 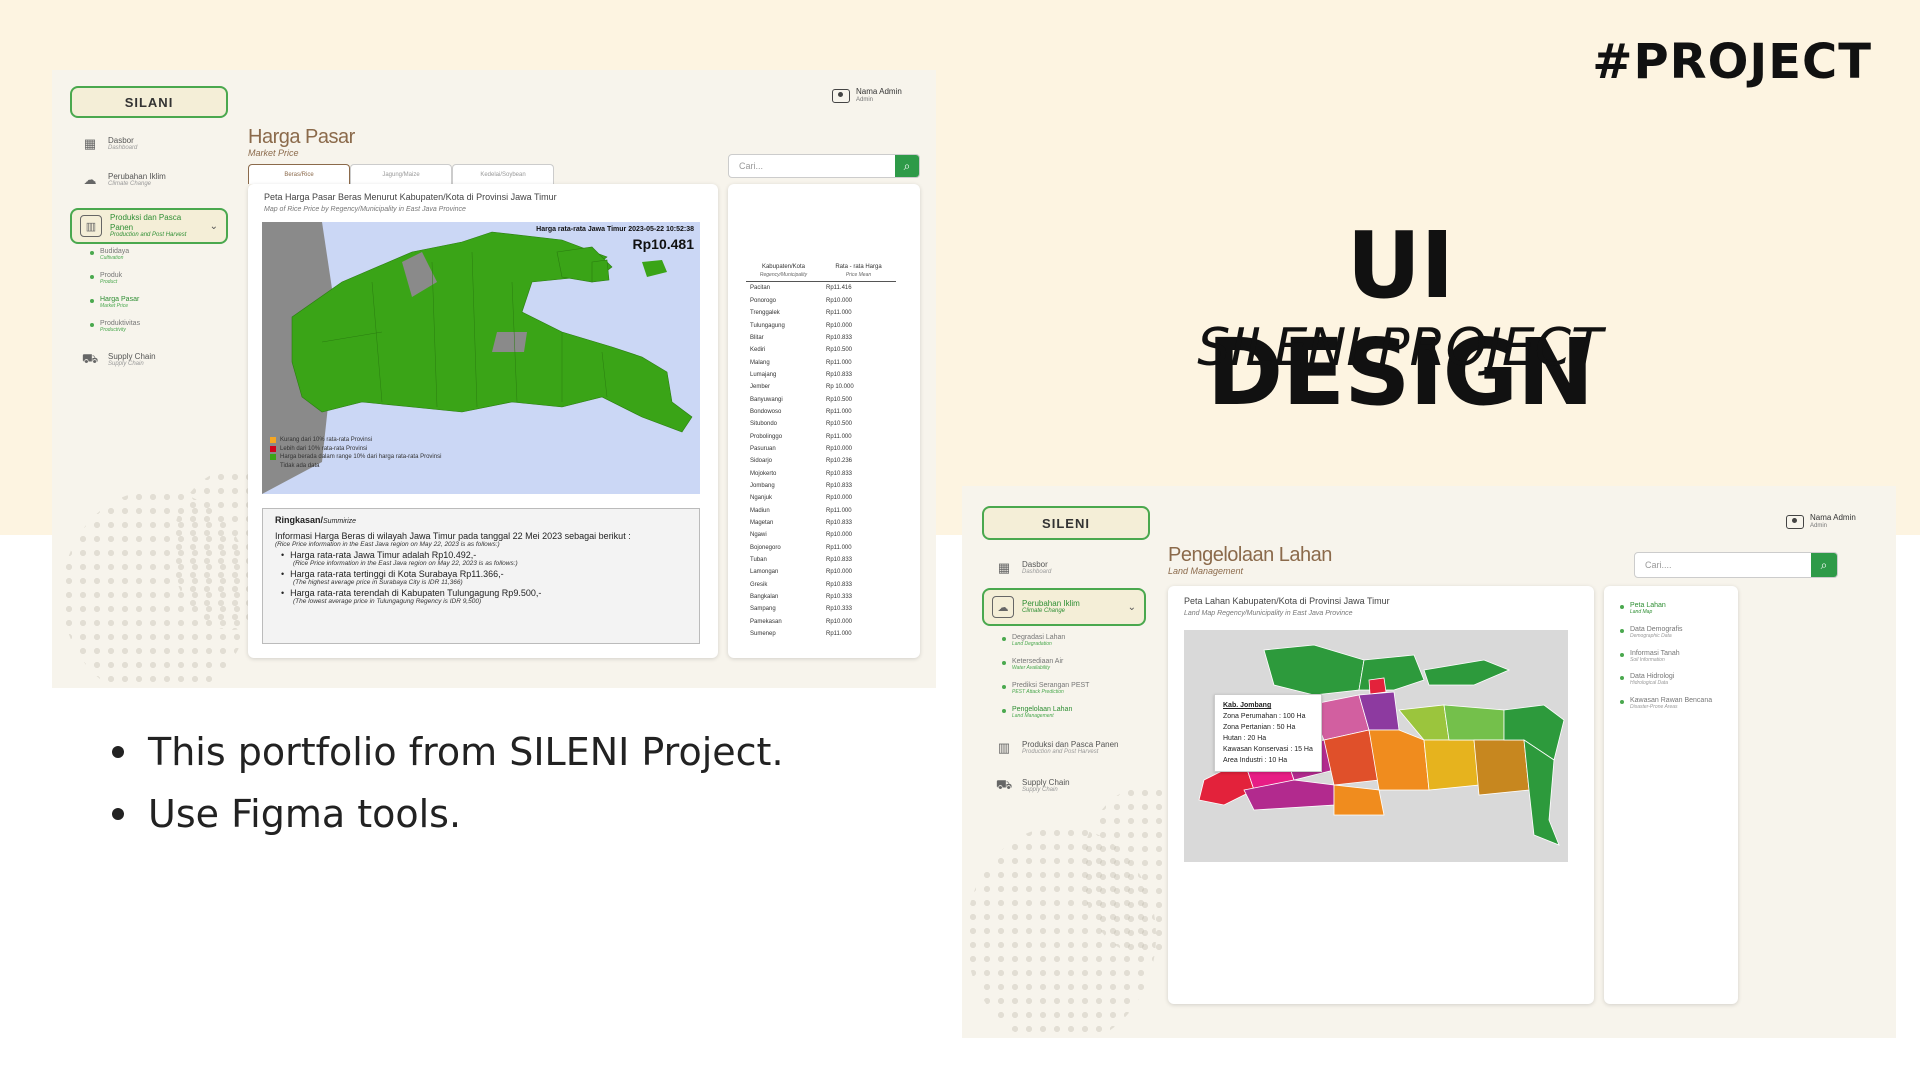 I want to click on submenu-item-land-degradation: Degradasi Lahan Land Degradation, so click(x=1033, y=641).